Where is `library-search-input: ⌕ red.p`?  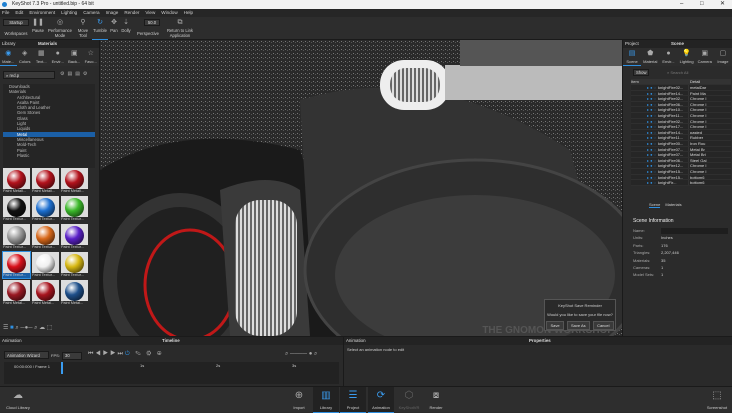 library-search-input: ⌕ red.p is located at coordinates (29, 75).